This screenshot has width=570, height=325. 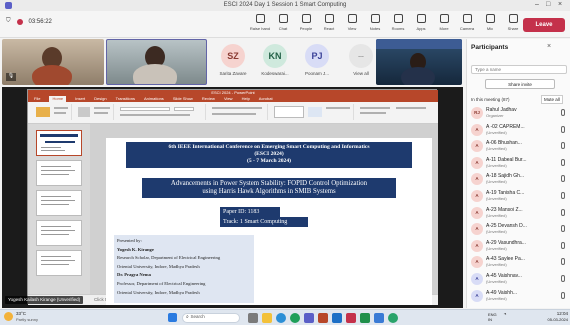 What do you see at coordinates (260, 25) in the screenshot?
I see `toolbar-raise-hand-button: Raise hand` at bounding box center [260, 25].